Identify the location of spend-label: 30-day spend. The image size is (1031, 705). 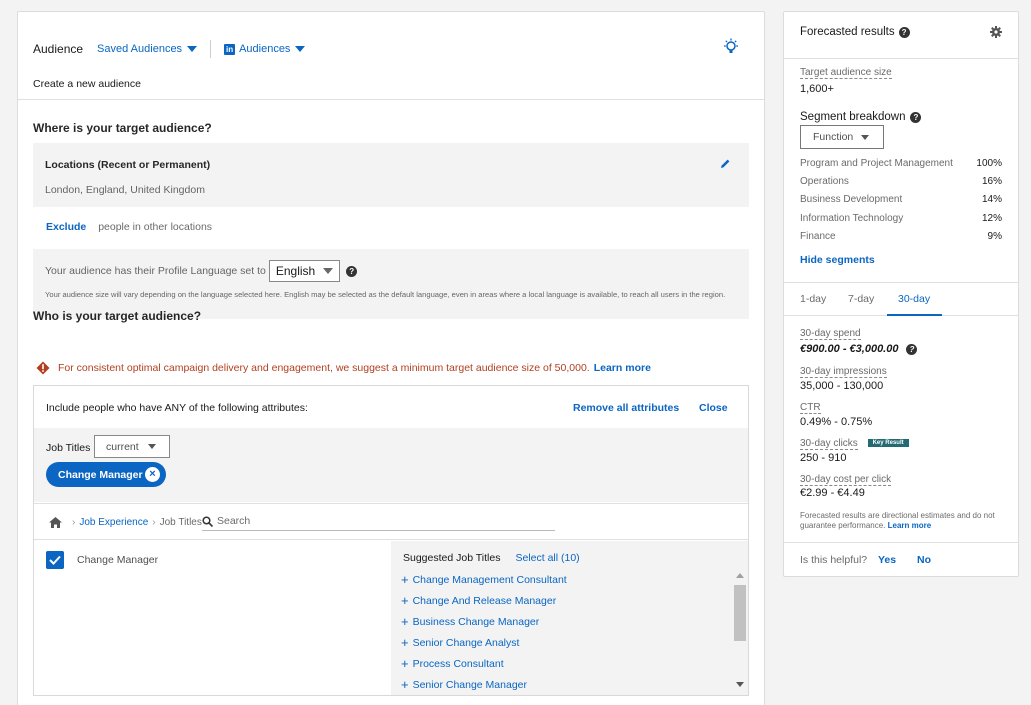
(830, 334).